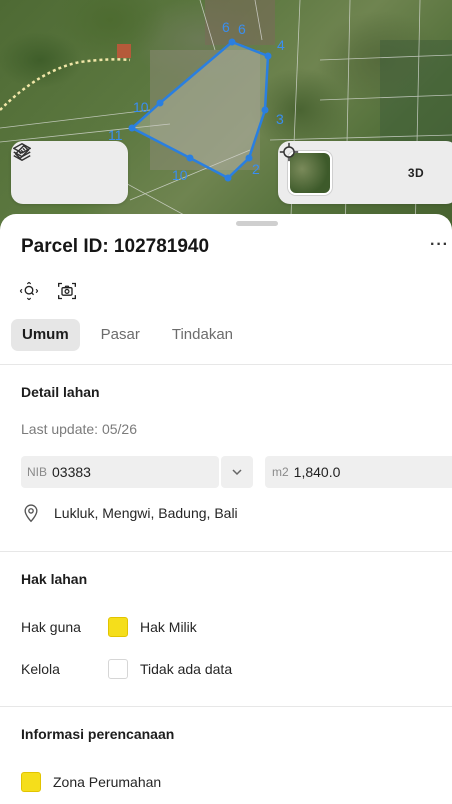  Describe the element at coordinates (115, 246) in the screenshot. I see `parcel-title: Parcel ID: 102781940` at that location.